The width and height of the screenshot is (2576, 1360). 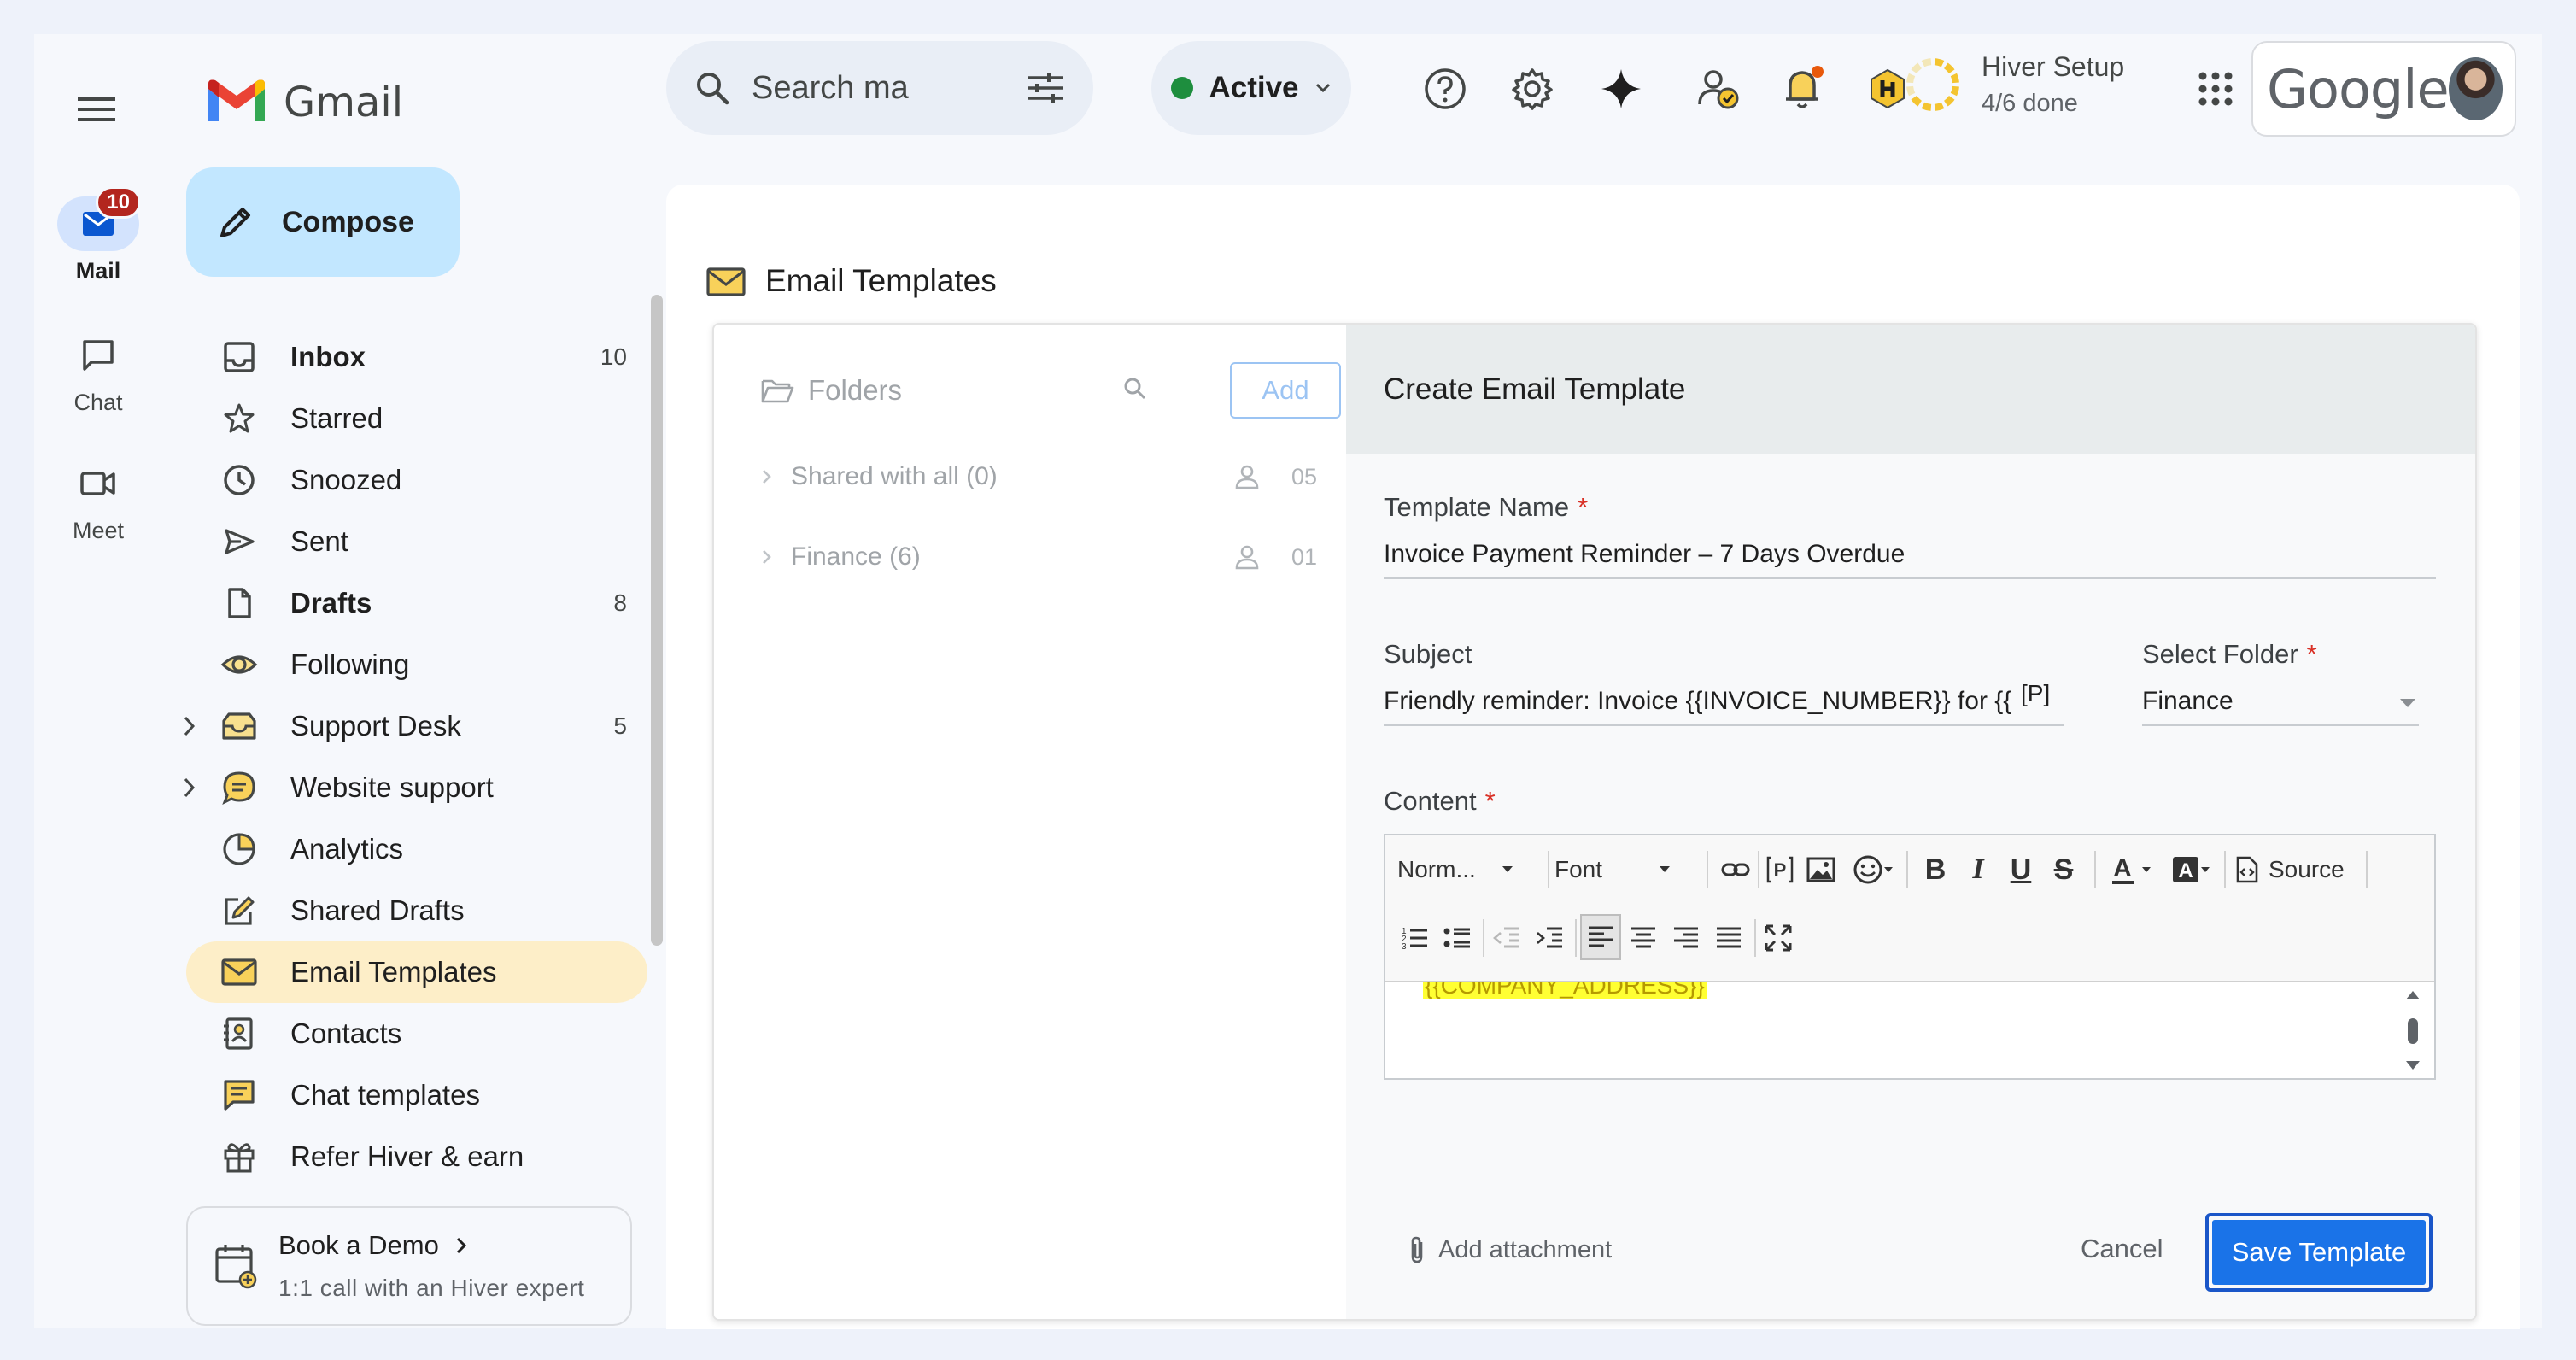 I want to click on save-template-button: Save Template, so click(x=2319, y=1253).